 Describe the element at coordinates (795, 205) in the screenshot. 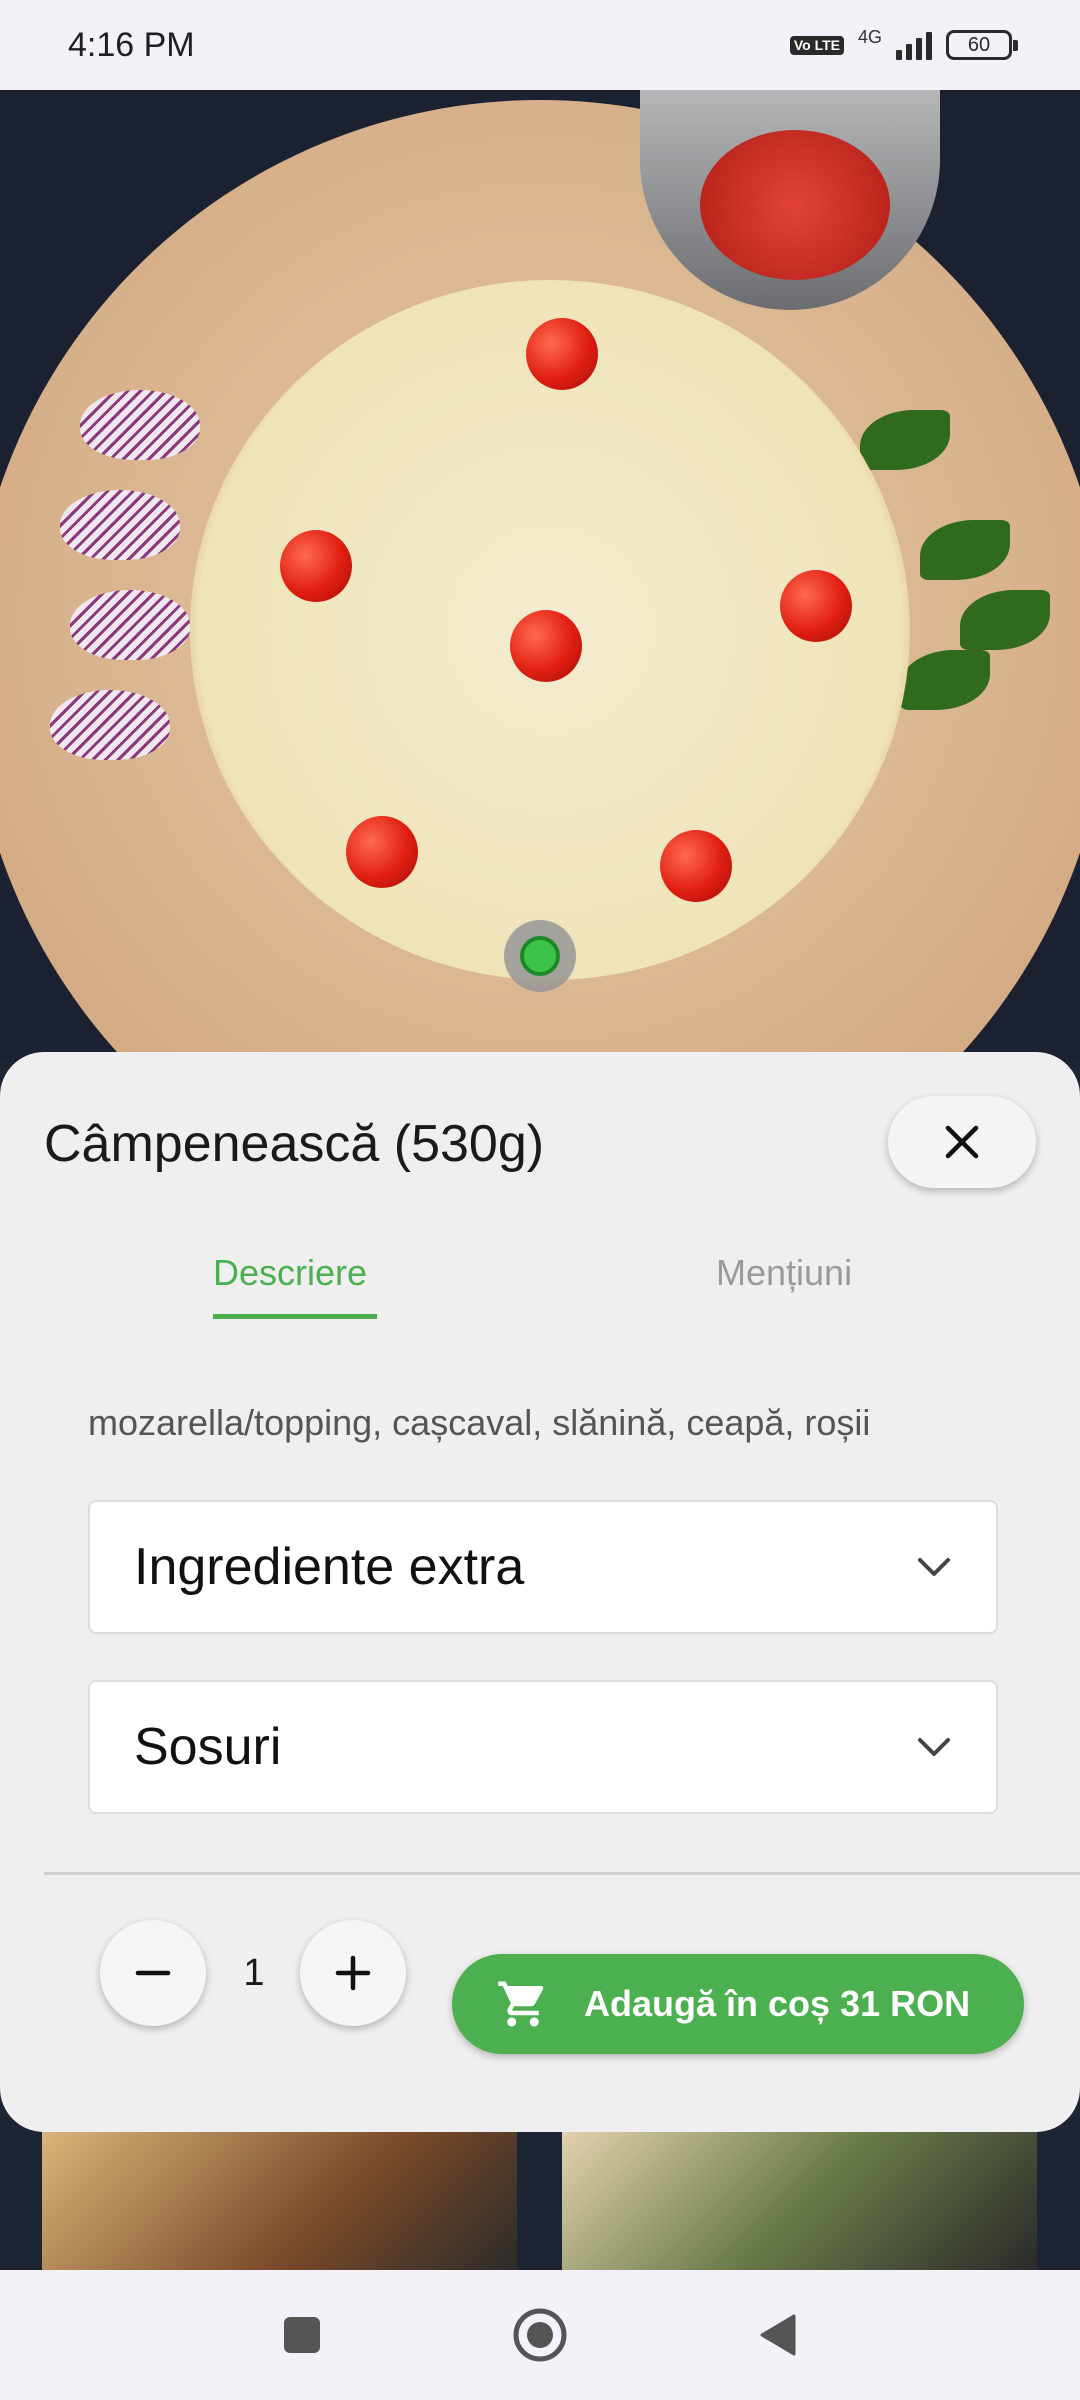

I see `tomato-sauce` at that location.